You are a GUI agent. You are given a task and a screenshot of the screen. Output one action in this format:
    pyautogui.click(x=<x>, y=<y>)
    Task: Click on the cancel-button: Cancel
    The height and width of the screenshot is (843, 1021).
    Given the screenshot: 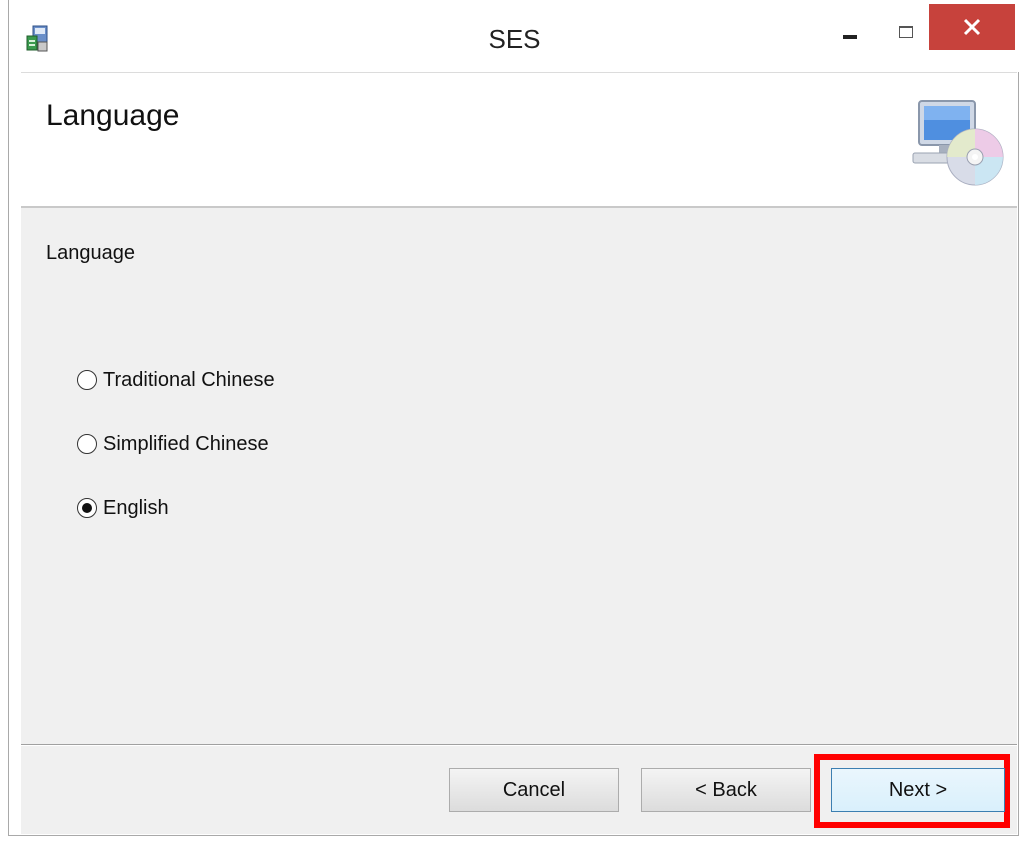 What is the action you would take?
    pyautogui.click(x=534, y=790)
    